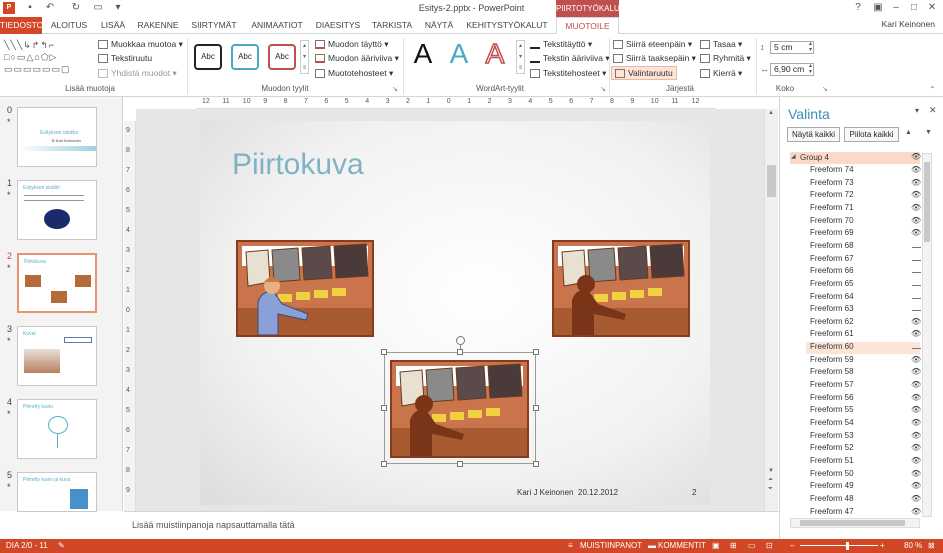  What do you see at coordinates (621, 288) in the screenshot?
I see `clipart-control-room-silhouette` at bounding box center [621, 288].